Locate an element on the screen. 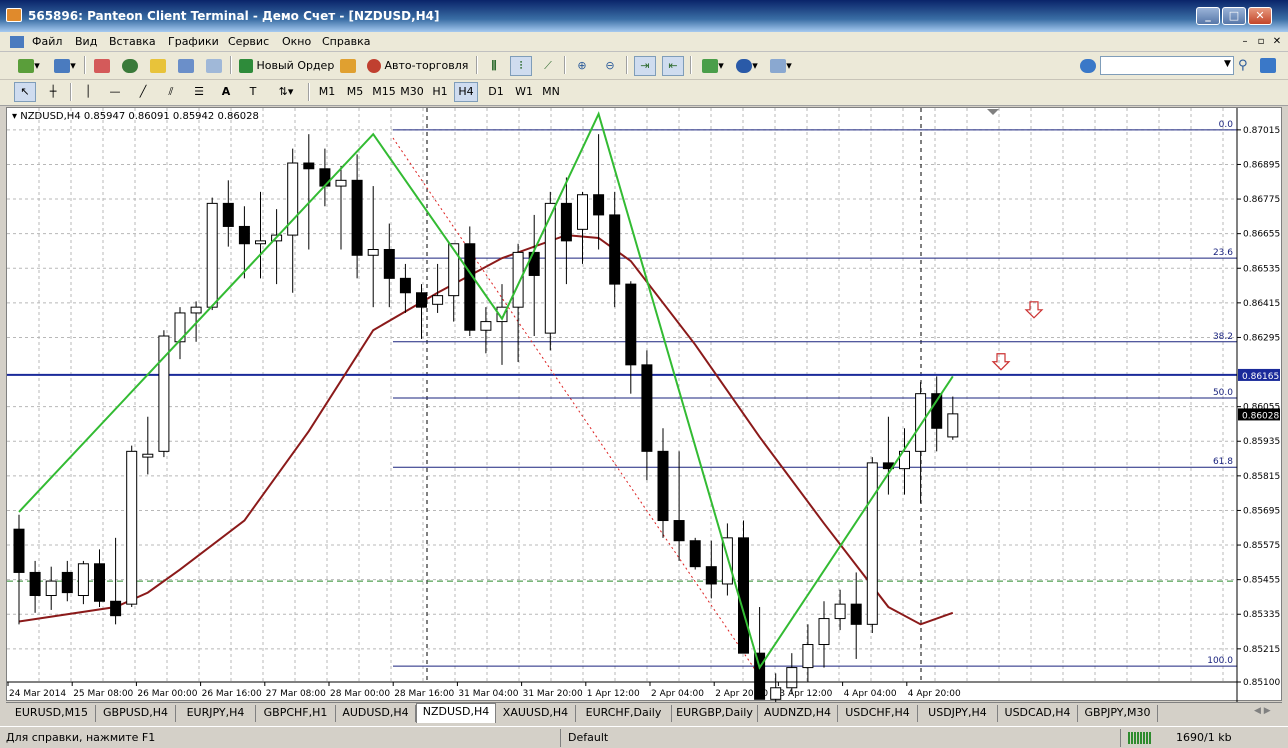  channel-button: ⫽ is located at coordinates (171, 92).